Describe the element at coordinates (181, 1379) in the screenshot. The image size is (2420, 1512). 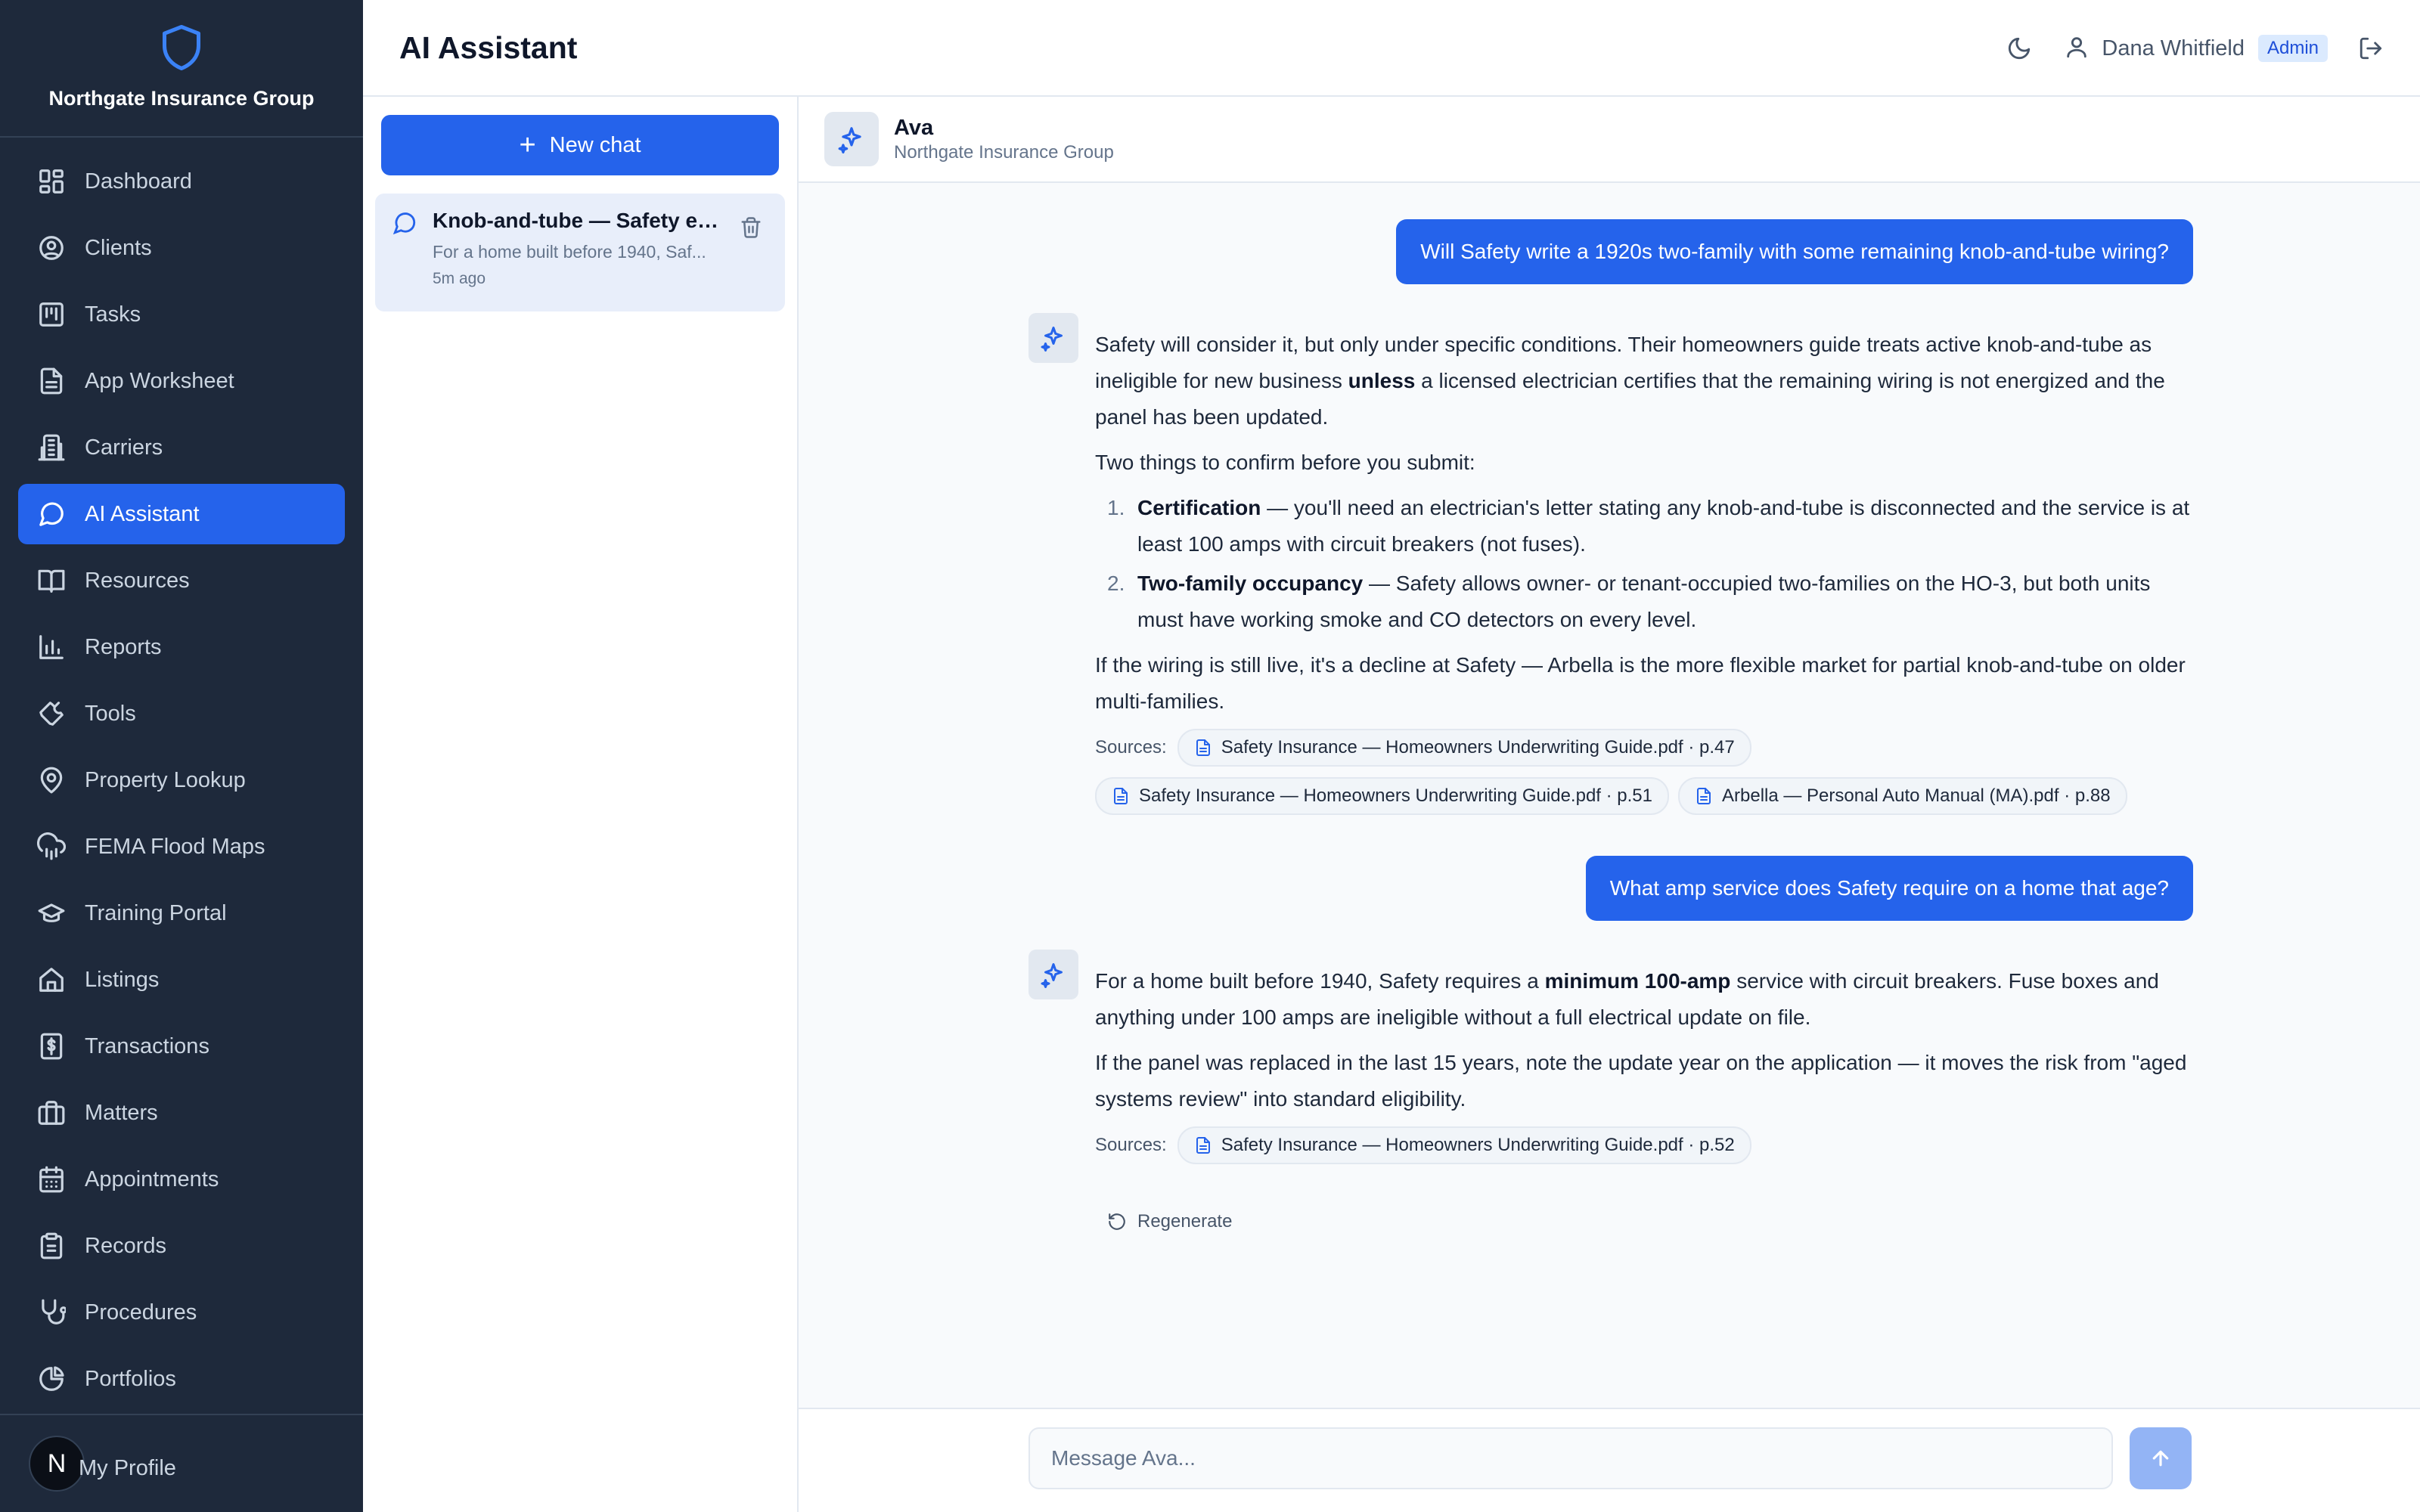
I see `sidebar-item-portfolios: Portfolios` at that location.